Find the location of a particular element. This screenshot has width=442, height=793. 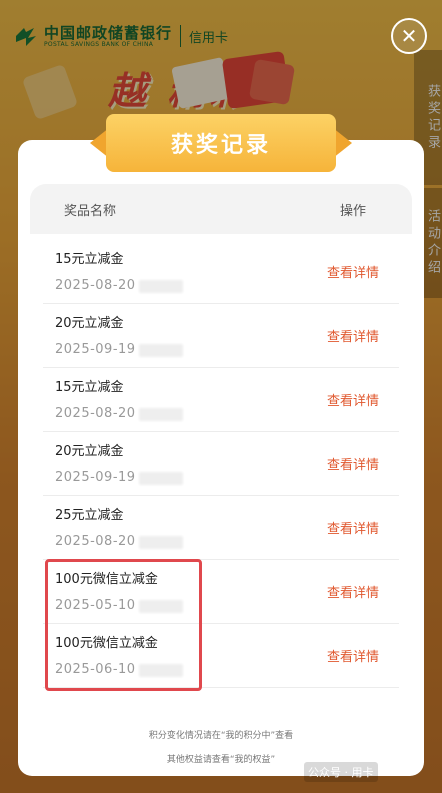

table-row: 25元立减金 2025-08-20 查看详情 is located at coordinates (221, 528).